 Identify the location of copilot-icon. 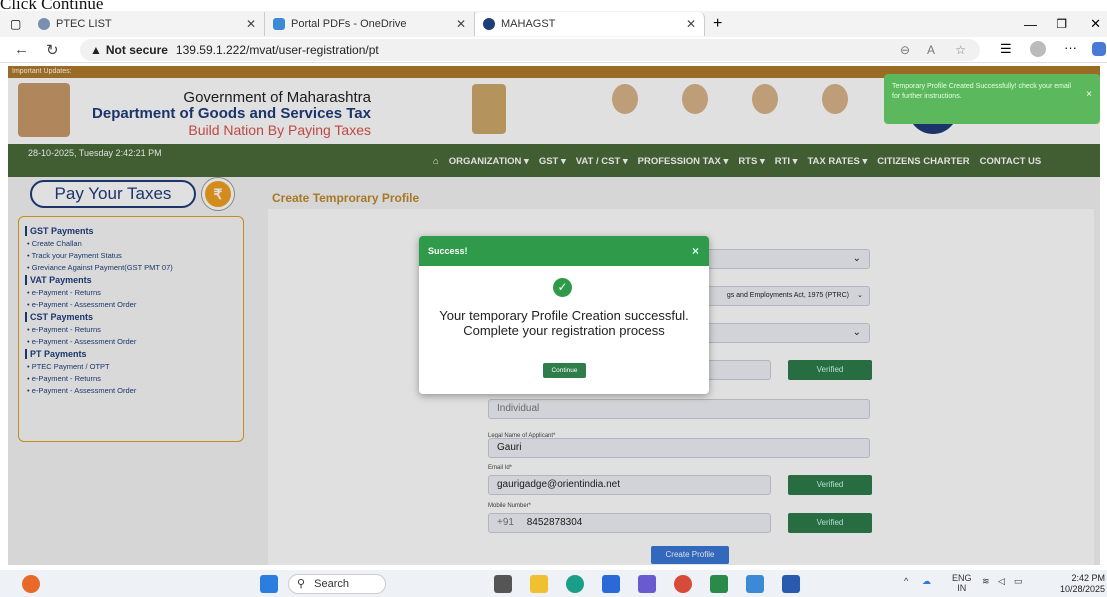
(1099, 49).